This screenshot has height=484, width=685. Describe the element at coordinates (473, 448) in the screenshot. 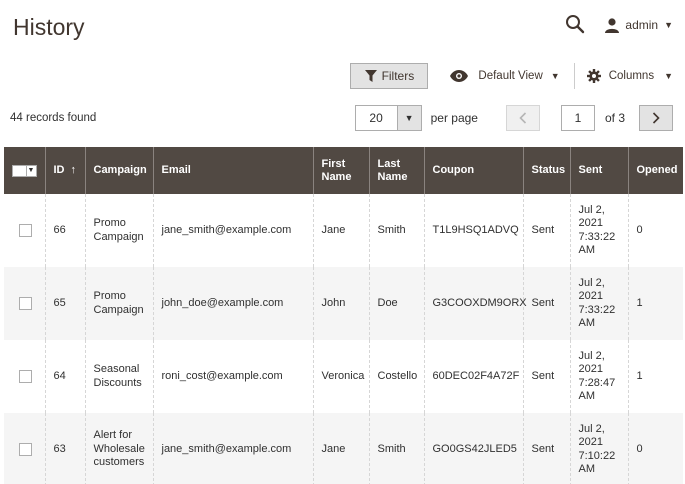

I see `cell-coupon: GO0GS42JLED5` at that location.